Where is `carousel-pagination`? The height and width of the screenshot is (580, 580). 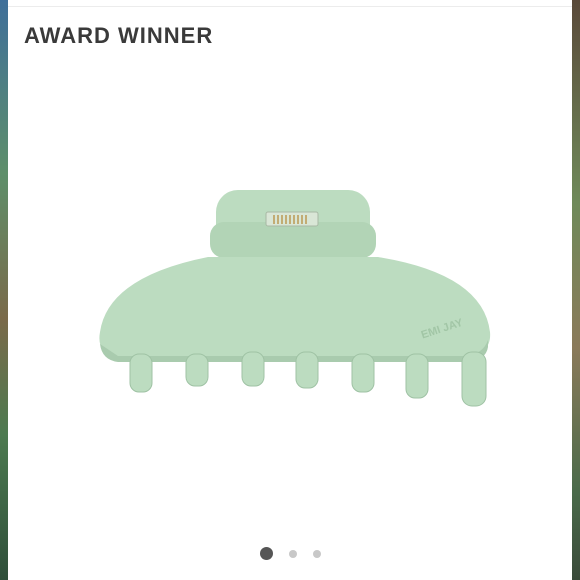 carousel-pagination is located at coordinates (290, 553).